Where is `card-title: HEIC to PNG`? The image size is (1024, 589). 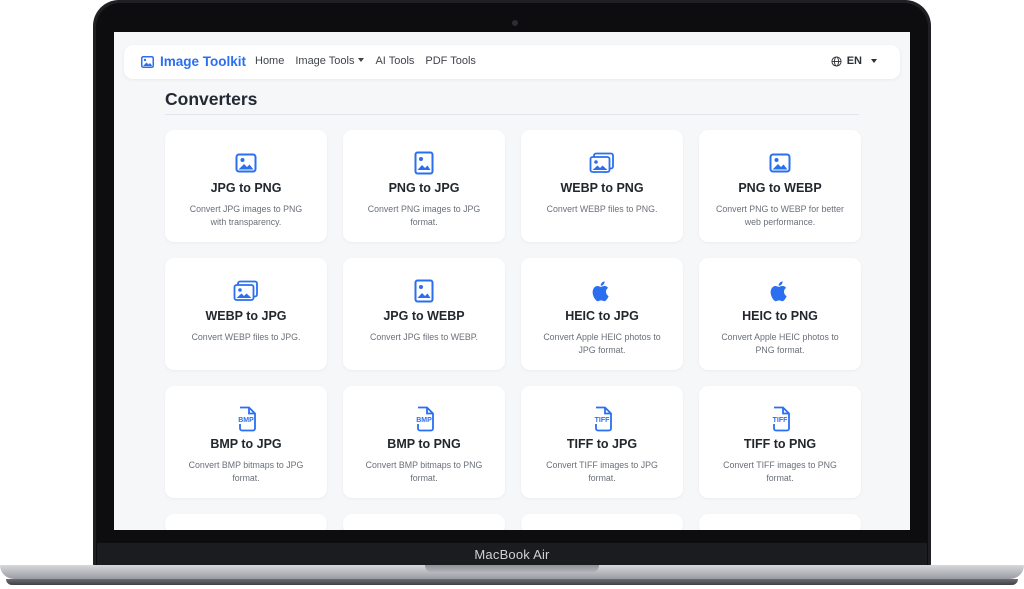
card-title: HEIC to PNG is located at coordinates (780, 316).